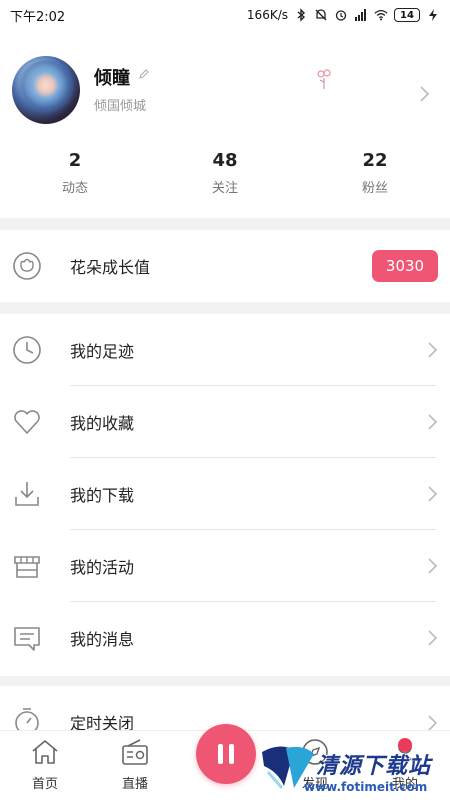 Image resolution: width=450 pixels, height=800 pixels. Describe the element at coordinates (375, 173) in the screenshot. I see `stat-fans: 22 粉丝` at that location.